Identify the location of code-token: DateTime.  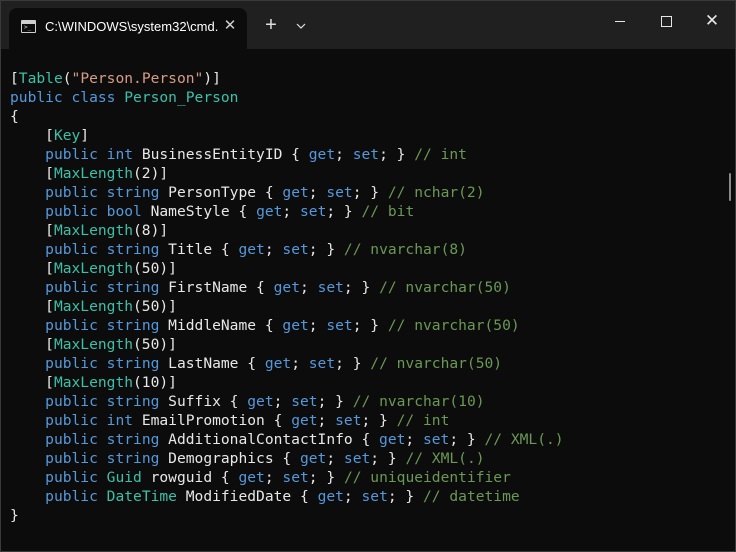
(141, 496).